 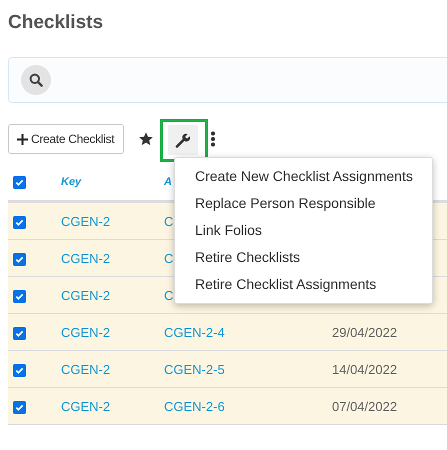 What do you see at coordinates (303, 203) in the screenshot?
I see `menu-item: Replace Person Responsible` at bounding box center [303, 203].